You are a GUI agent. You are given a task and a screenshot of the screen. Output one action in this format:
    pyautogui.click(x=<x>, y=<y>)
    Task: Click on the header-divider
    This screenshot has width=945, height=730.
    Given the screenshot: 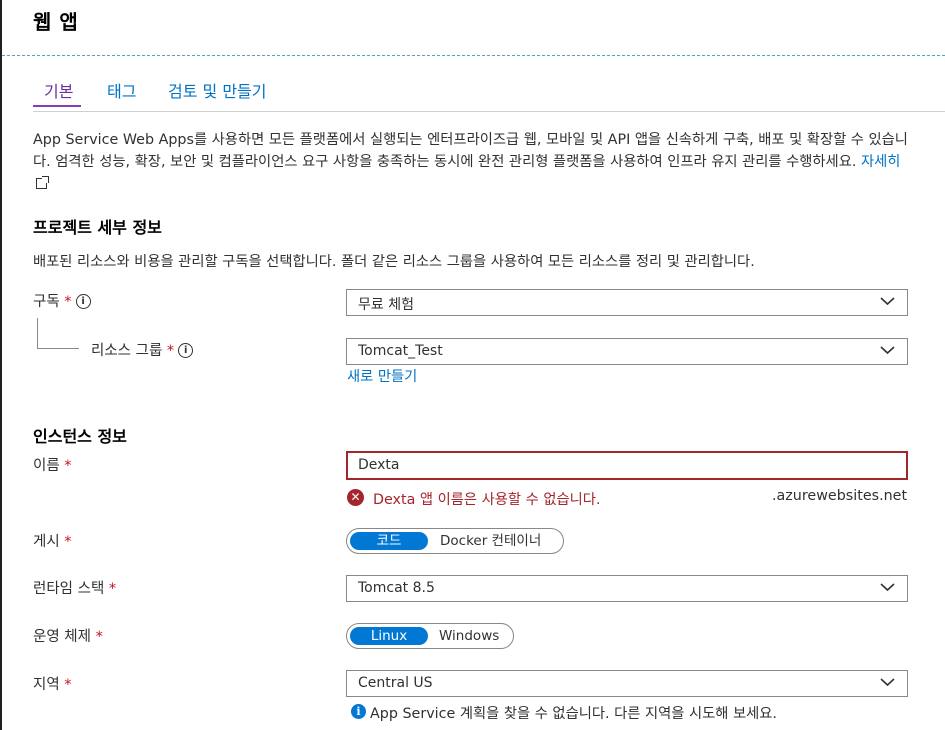 What is the action you would take?
    pyautogui.click(x=473, y=55)
    